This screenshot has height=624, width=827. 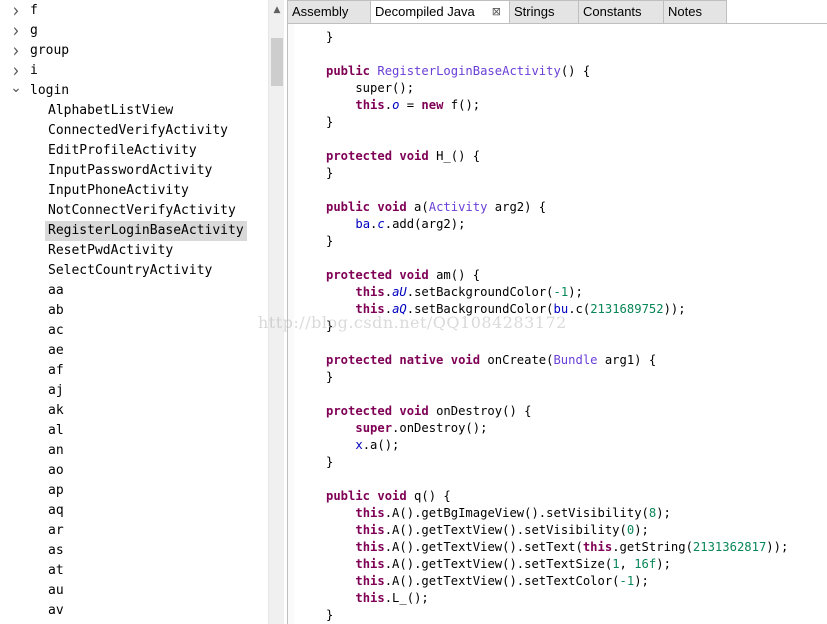 What do you see at coordinates (56, 490) in the screenshot?
I see `tree-item-label: ap` at bounding box center [56, 490].